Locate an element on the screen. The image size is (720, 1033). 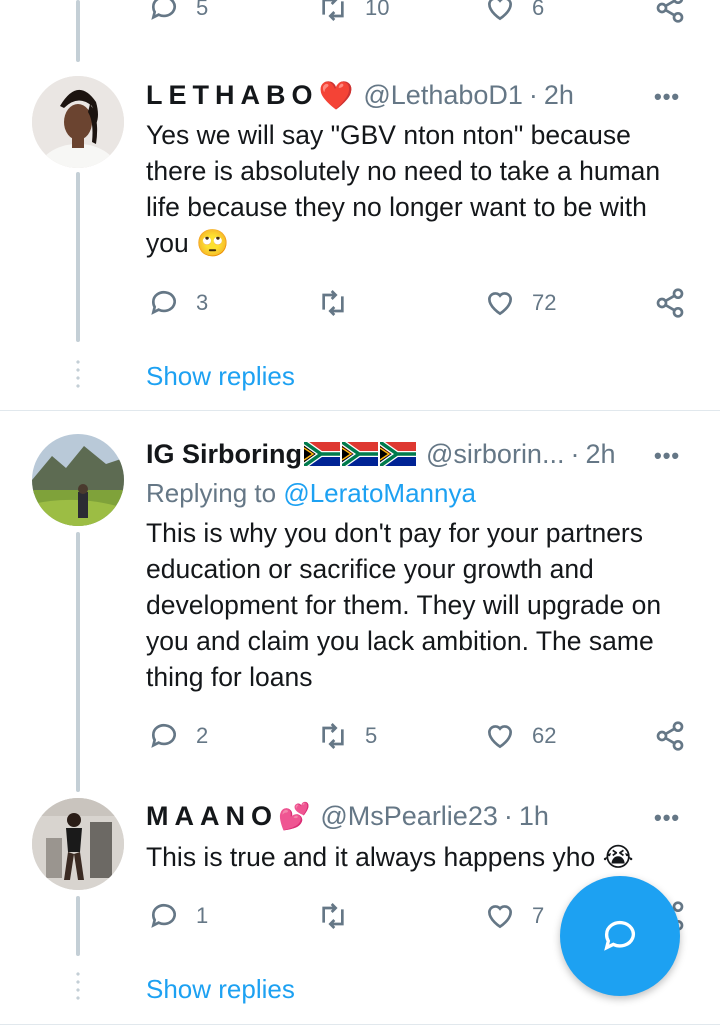
like-count: 7 is located at coordinates (538, 915).